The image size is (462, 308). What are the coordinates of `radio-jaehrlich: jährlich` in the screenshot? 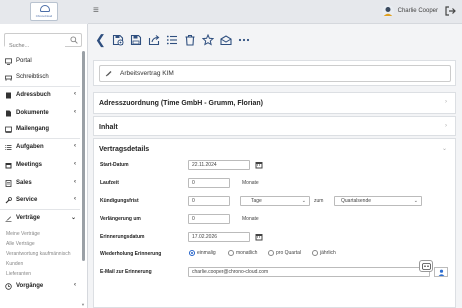 It's located at (324, 253).